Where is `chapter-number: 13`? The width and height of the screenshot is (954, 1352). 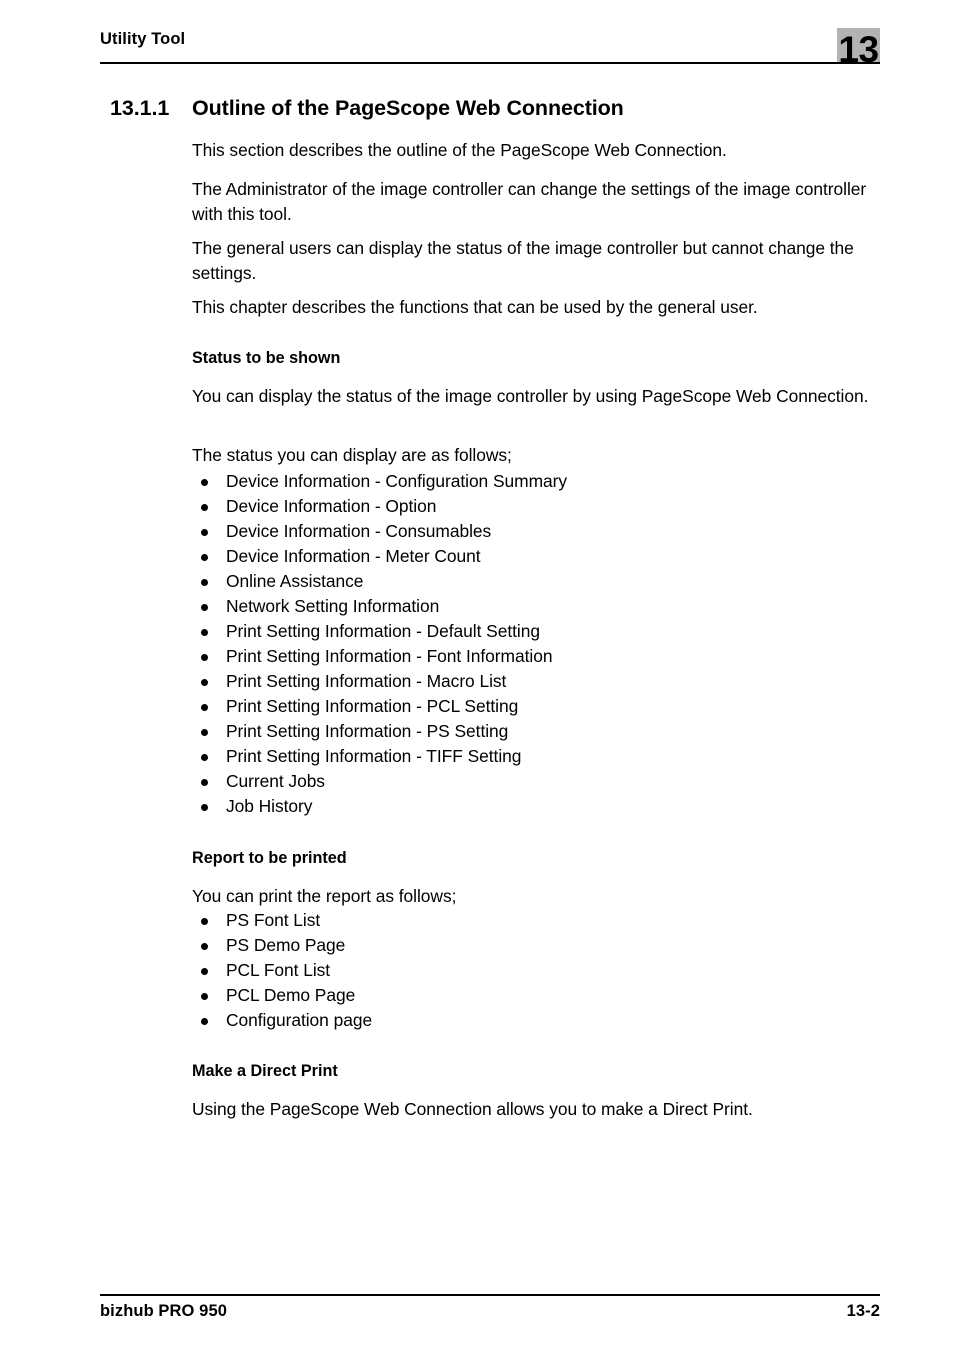 chapter-number: 13 is located at coordinates (858, 49).